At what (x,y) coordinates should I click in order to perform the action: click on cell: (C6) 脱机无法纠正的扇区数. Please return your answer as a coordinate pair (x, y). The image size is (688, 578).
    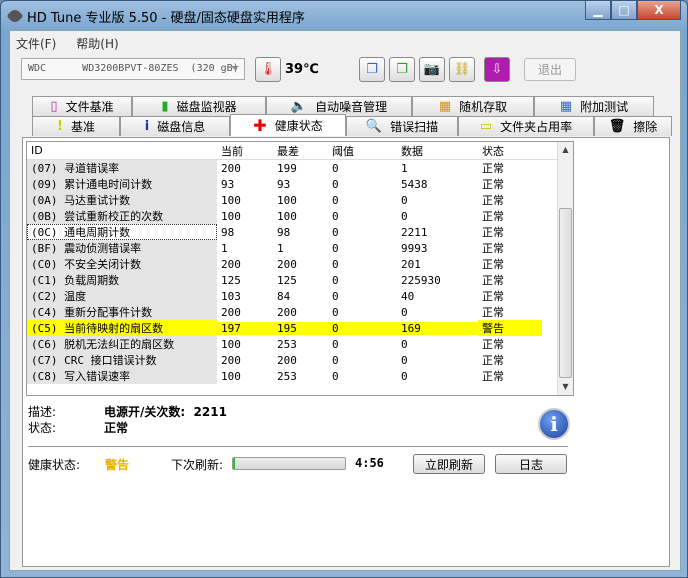
    Looking at the image, I should click on (122, 344).